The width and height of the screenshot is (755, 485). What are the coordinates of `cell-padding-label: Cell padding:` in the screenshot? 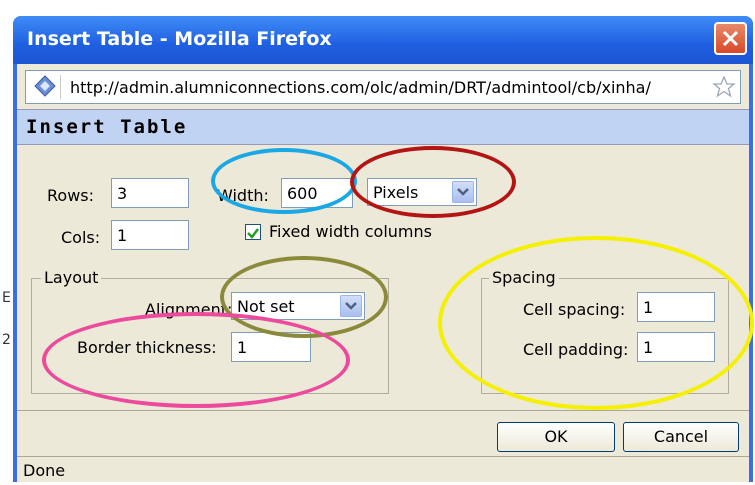 It's located at (576, 349).